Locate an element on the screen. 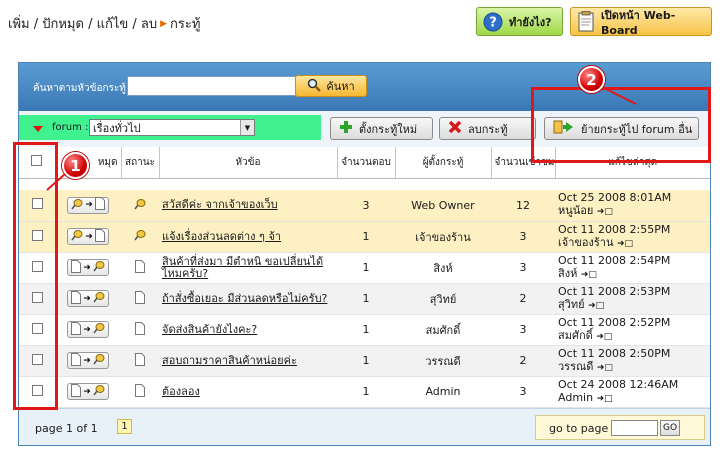 The image size is (720, 454). topic-subject-link: ถ้าสั่งซื้อเยอะ มีส่วนลดหรือไม่ครับ? is located at coordinates (248, 299).